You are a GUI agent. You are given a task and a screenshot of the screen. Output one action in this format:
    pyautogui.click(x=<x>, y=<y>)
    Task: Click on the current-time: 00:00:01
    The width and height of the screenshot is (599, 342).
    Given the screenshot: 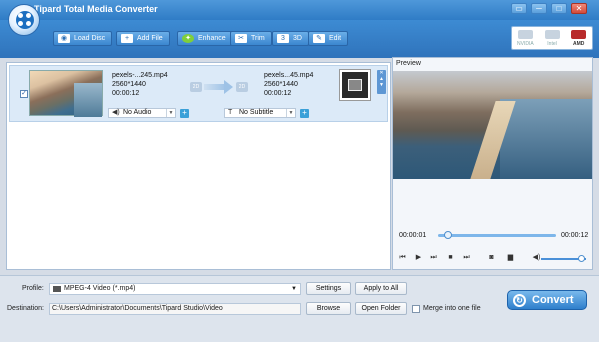 What is the action you would take?
    pyautogui.click(x=413, y=235)
    